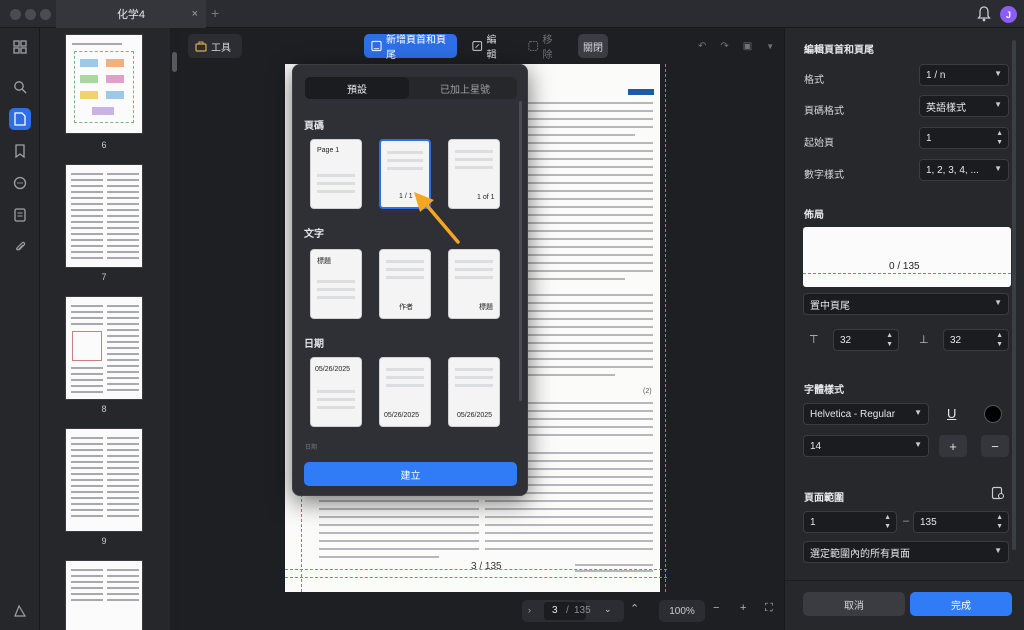  Describe the element at coordinates (520, 251) in the screenshot. I see `popover-scrollbar` at that location.